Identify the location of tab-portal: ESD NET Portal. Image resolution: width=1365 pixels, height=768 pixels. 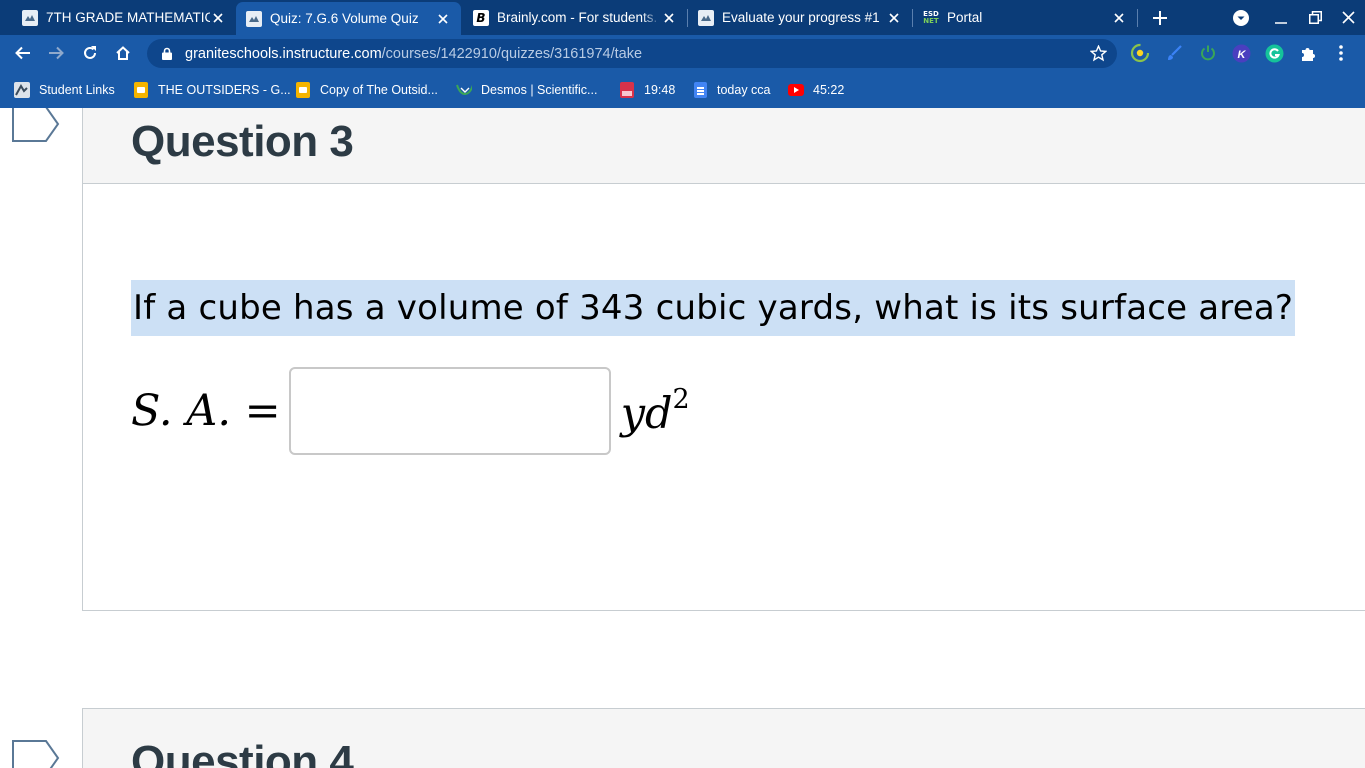
(1025, 17).